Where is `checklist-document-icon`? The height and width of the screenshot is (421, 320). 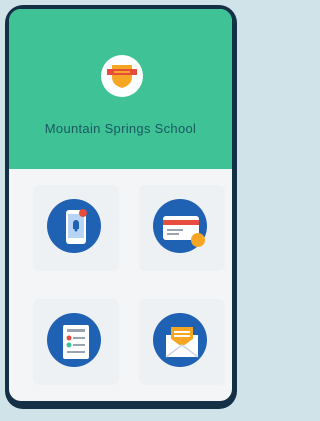 checklist-document-icon is located at coordinates (76, 342).